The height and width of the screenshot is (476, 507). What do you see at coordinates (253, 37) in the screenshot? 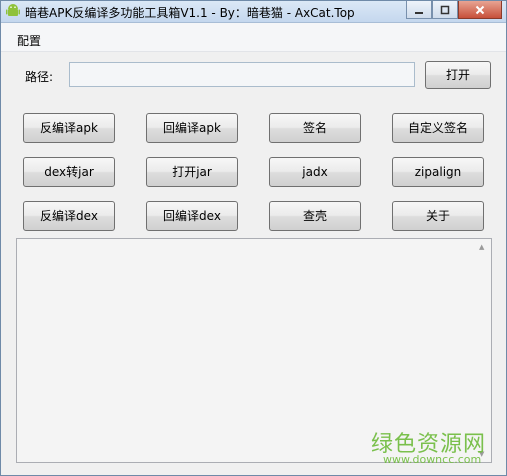
I see `menu-bar: 配置` at bounding box center [253, 37].